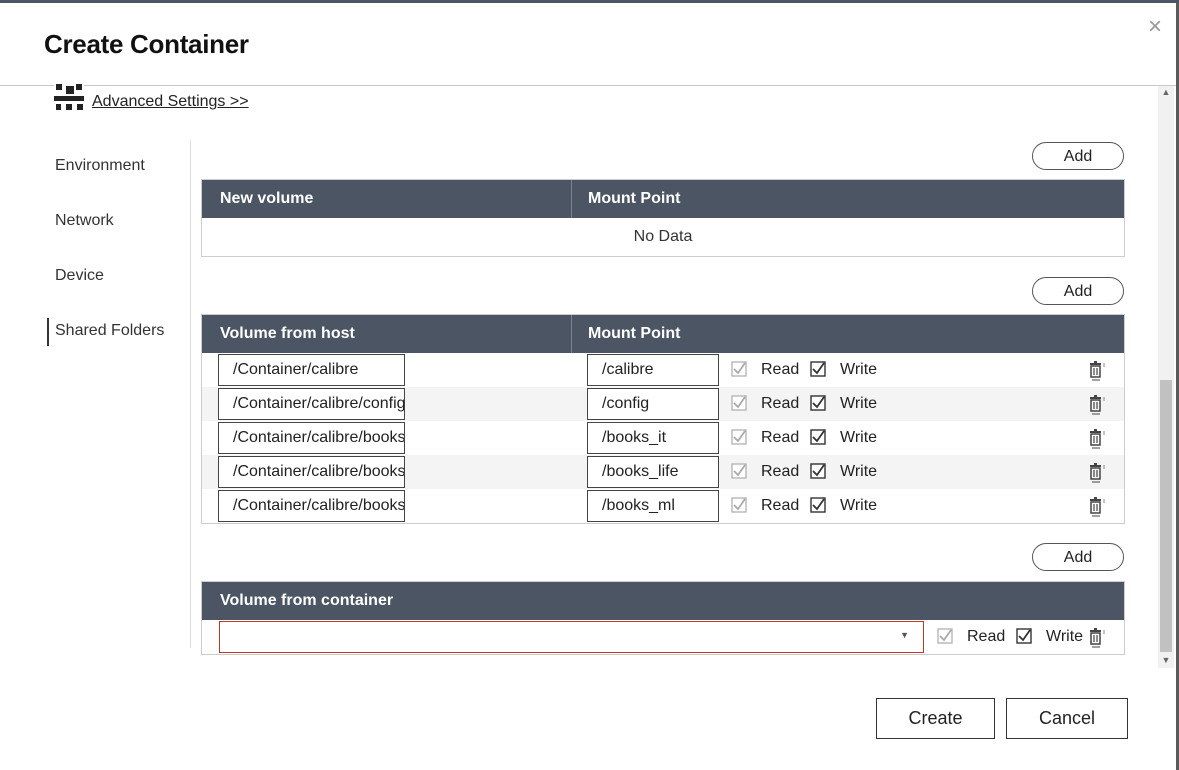  What do you see at coordinates (663, 236) in the screenshot?
I see `empty-state: No Data` at bounding box center [663, 236].